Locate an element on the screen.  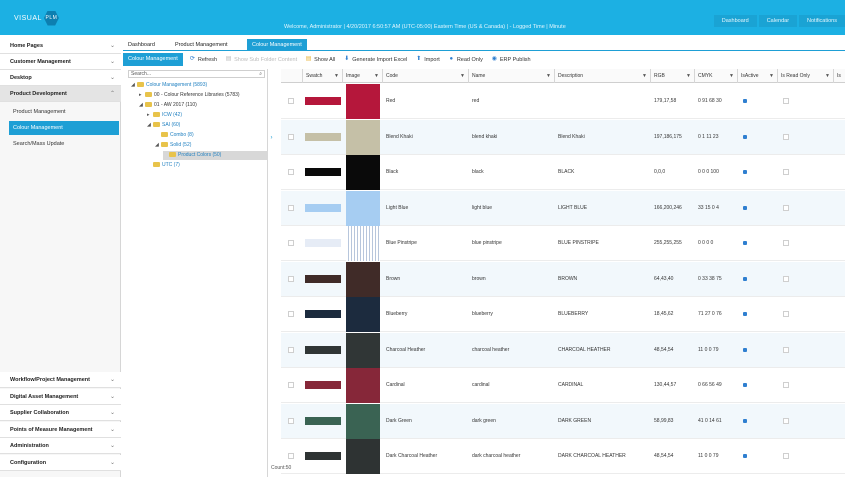
cell-desc: DARK CHARCOAL HEATHER is located at coordinates (603, 456).